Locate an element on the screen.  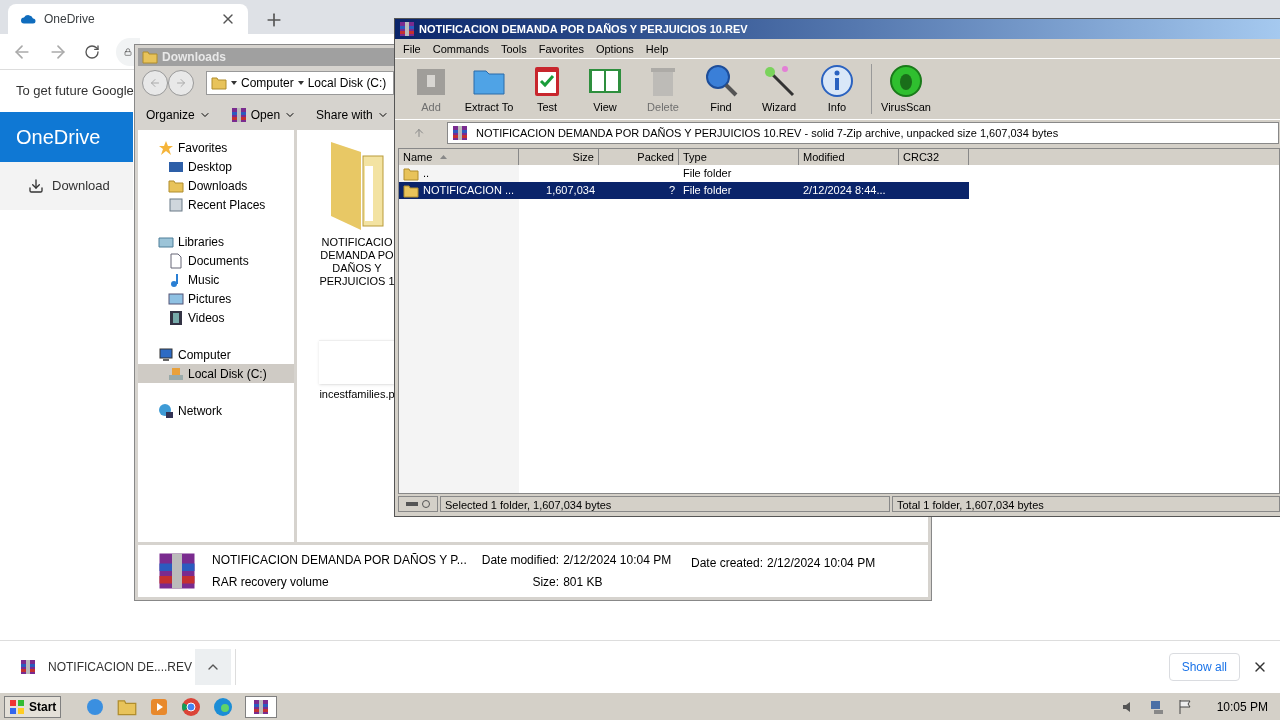
nav-label: Desktop is located at coordinates (210, 167).